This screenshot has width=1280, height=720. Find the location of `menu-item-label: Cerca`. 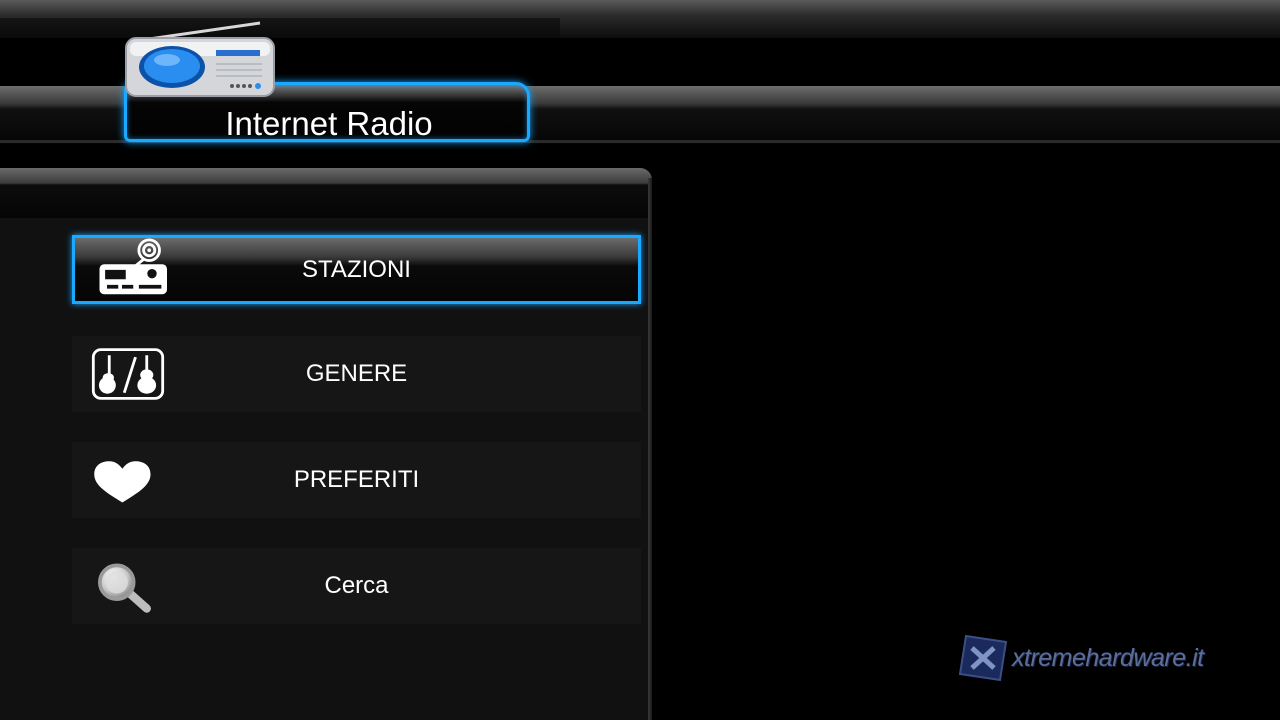

menu-item-label: Cerca is located at coordinates (356, 585).